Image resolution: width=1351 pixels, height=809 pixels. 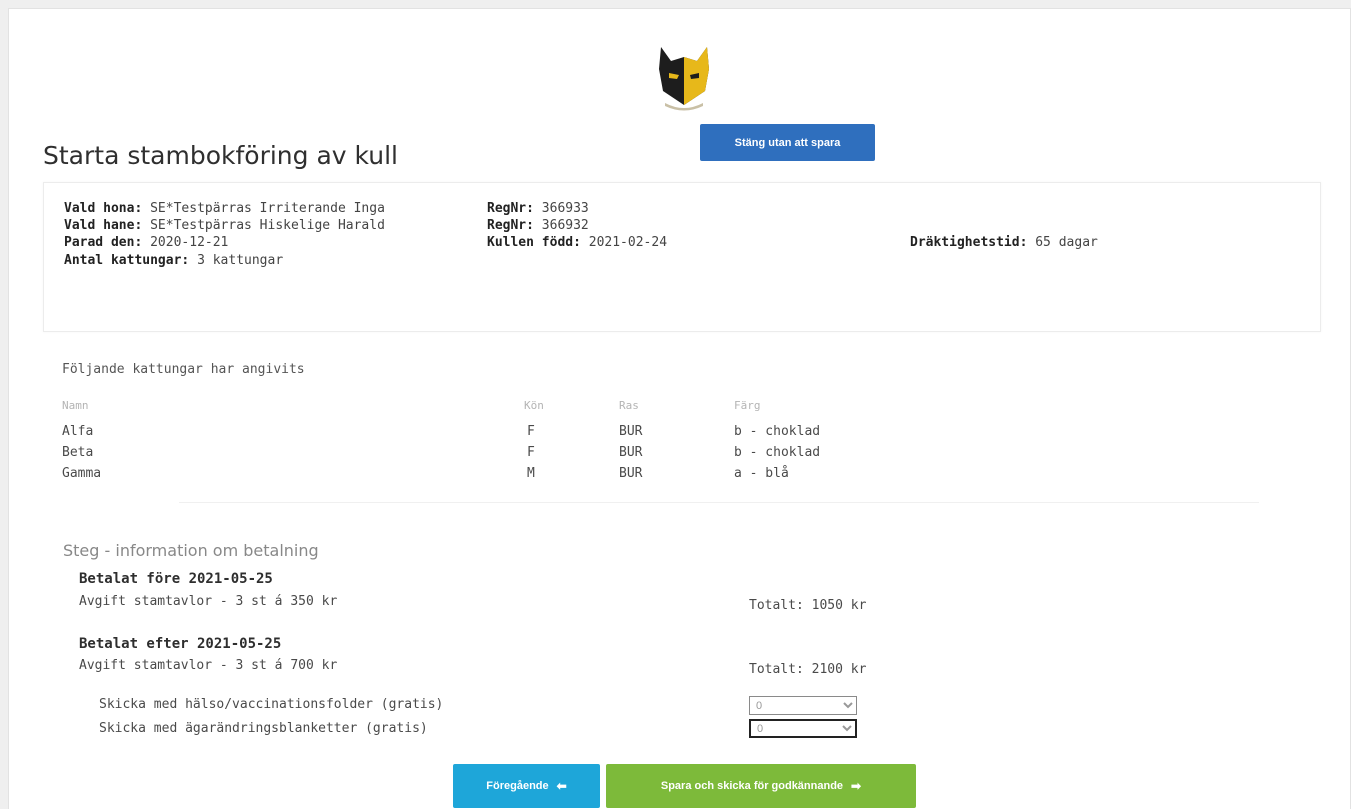 I want to click on litter-born-date: Kullen född: 2021-02-24, so click(x=577, y=242).